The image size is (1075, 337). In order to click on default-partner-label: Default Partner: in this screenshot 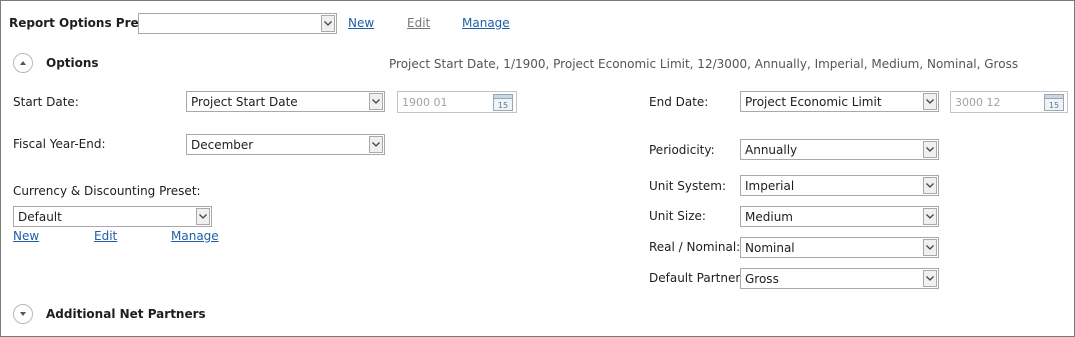, I will do `click(697, 278)`.